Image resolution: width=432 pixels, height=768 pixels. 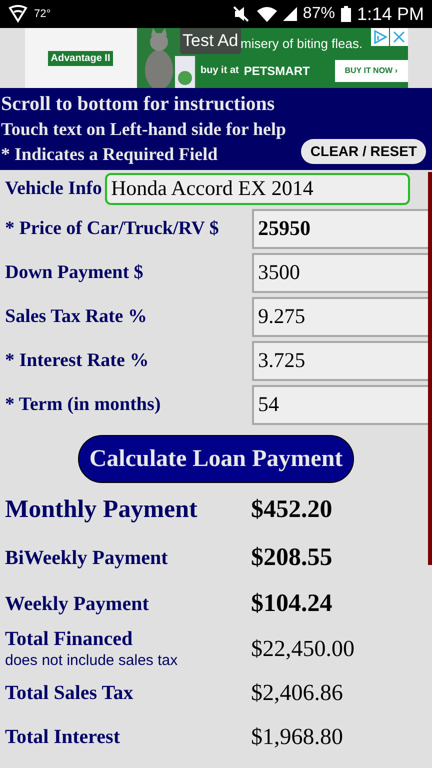 I want to click on buy-now-button: BUY IT NOW ›, so click(x=371, y=71).